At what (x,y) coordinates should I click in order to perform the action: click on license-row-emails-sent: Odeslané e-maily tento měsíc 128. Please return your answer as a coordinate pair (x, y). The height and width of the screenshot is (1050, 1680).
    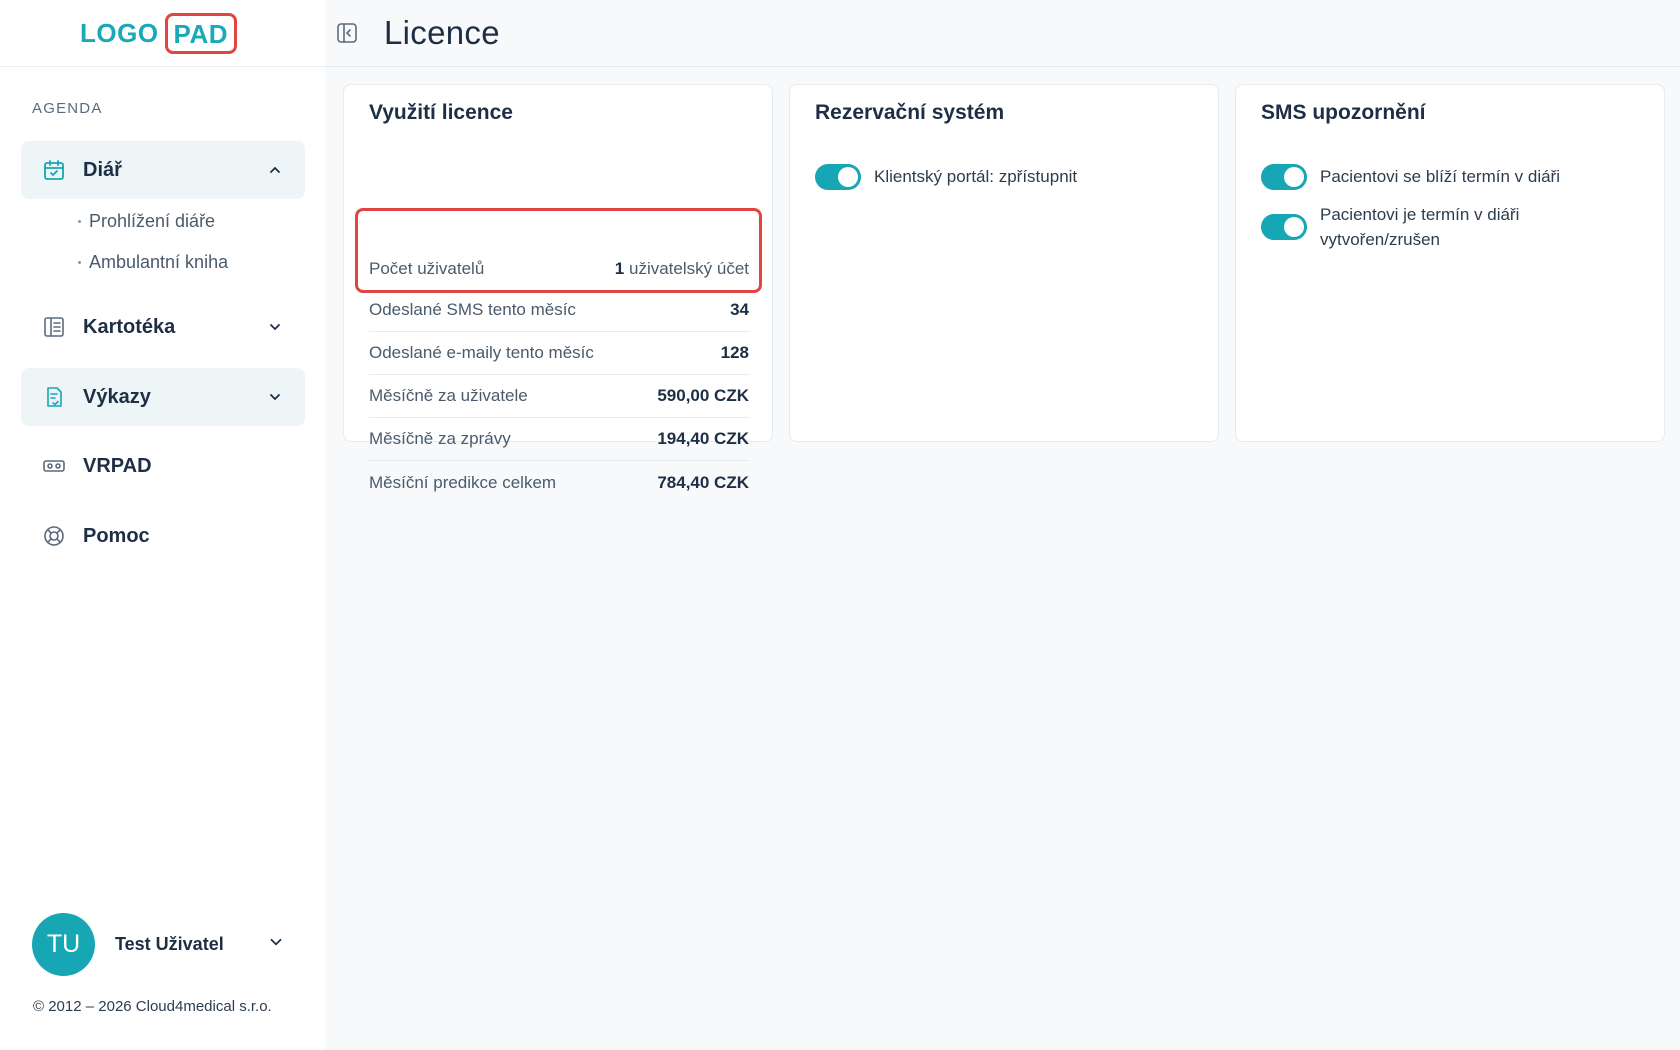
    Looking at the image, I should click on (559, 353).